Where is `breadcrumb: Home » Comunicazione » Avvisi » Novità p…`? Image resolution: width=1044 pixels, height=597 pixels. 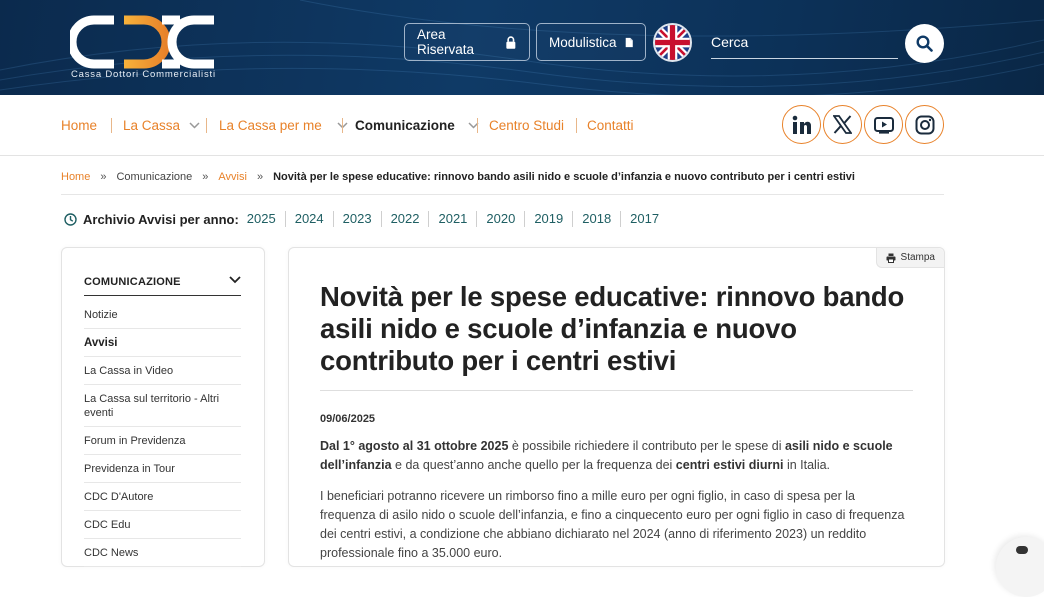
breadcrumb: Home » Comunicazione » Avvisi » Novità p… is located at coordinates (458, 177).